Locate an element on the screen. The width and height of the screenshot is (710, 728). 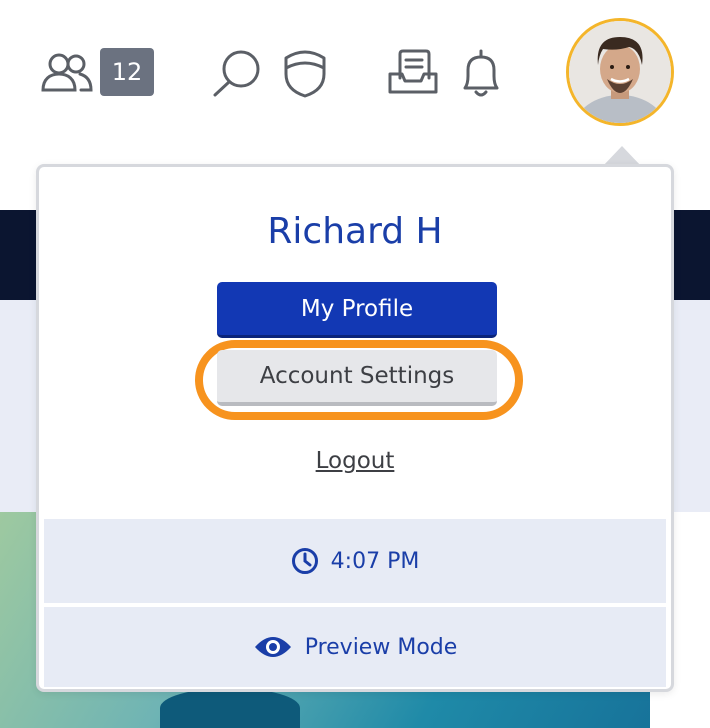
team-count-badge: 12 is located at coordinates (127, 72).